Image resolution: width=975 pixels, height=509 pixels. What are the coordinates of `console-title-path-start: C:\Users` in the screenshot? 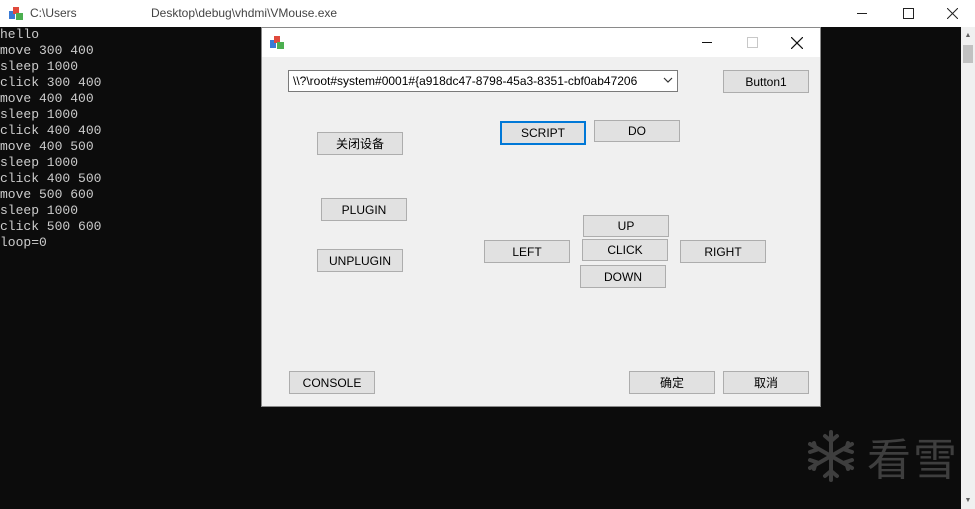 It's located at (53, 13).